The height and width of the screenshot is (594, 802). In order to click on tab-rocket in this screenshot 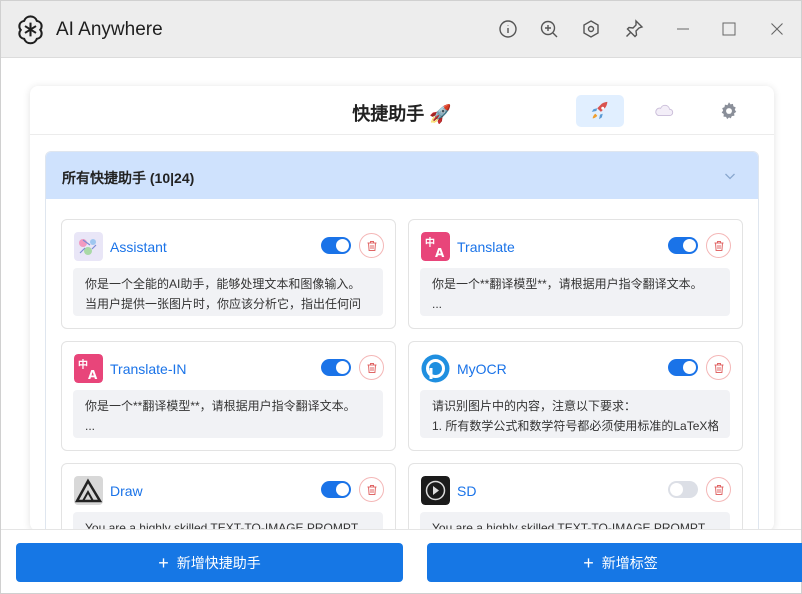, I will do `click(600, 111)`.